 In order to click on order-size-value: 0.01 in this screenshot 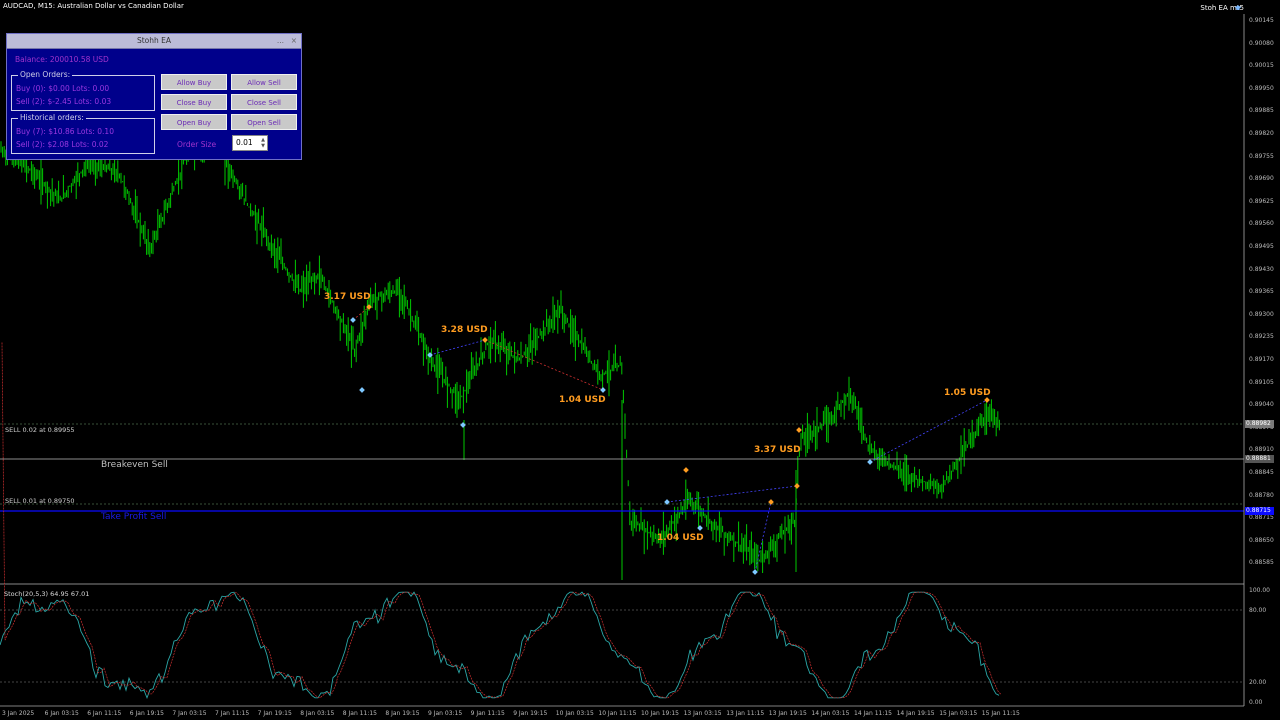, I will do `click(244, 142)`.